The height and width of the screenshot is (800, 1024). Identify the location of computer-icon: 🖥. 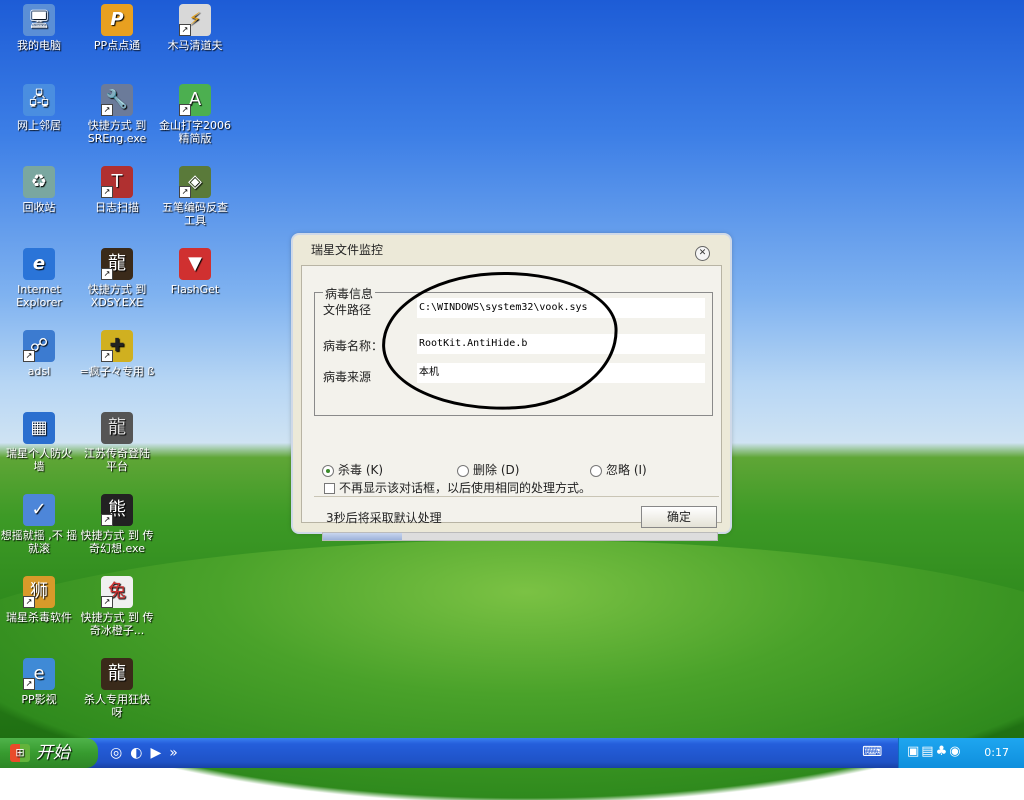
(39, 20).